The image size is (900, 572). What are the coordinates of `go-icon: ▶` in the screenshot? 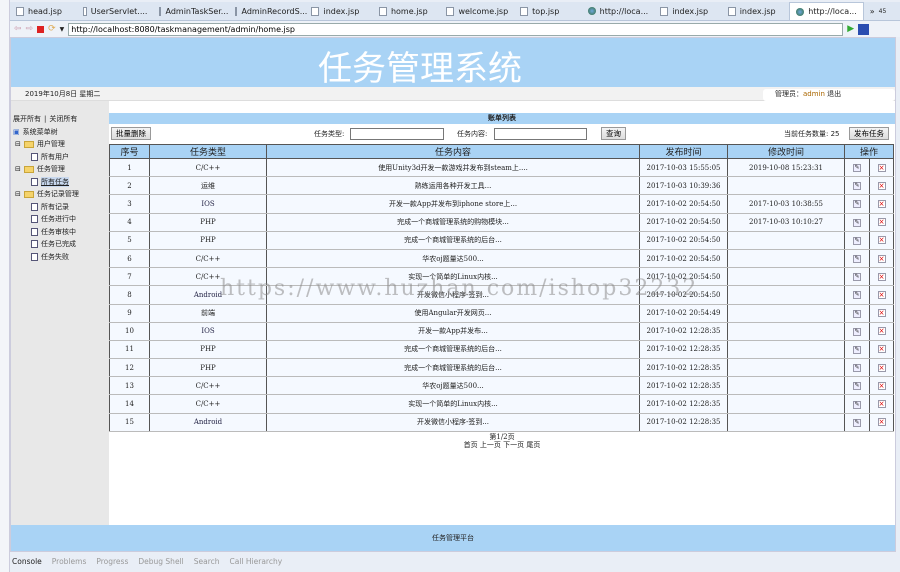 It's located at (850, 29).